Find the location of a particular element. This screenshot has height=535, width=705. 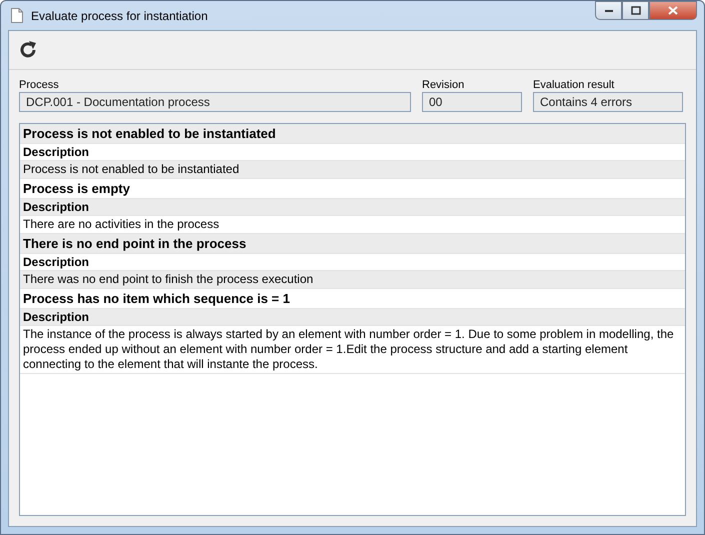

minimize-icon is located at coordinates (609, 10).